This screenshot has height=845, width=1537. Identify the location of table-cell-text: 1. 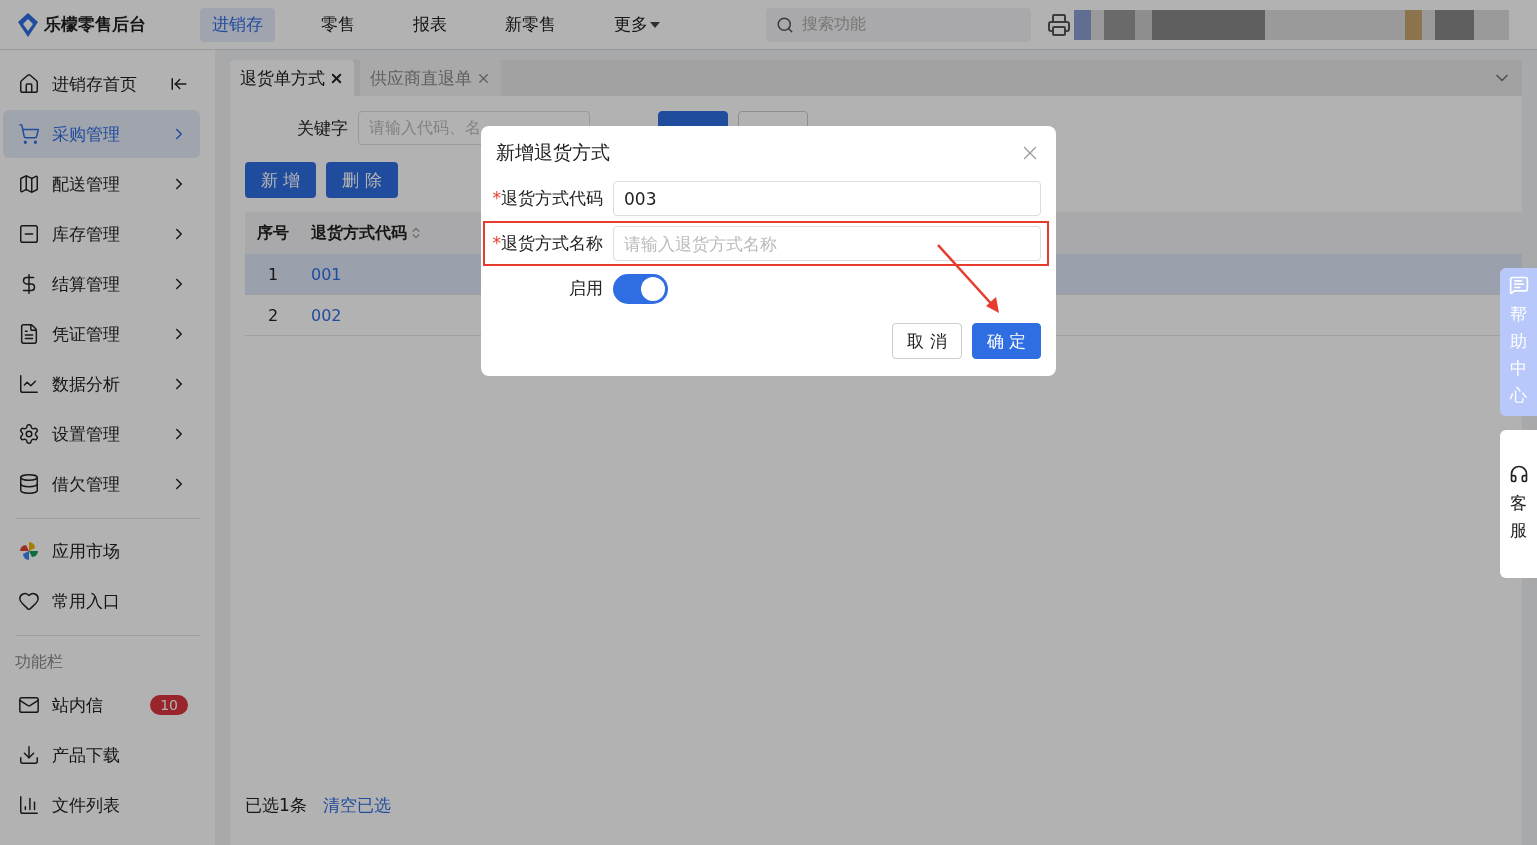
(273, 274).